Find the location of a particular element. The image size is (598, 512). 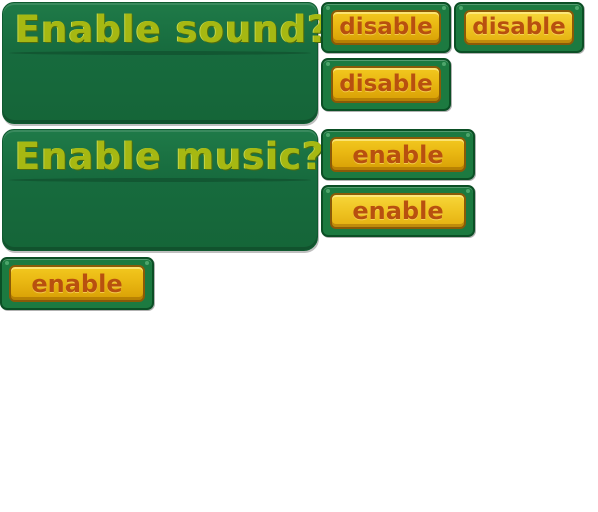

disable-button-pressed: disable is located at coordinates (386, 84).